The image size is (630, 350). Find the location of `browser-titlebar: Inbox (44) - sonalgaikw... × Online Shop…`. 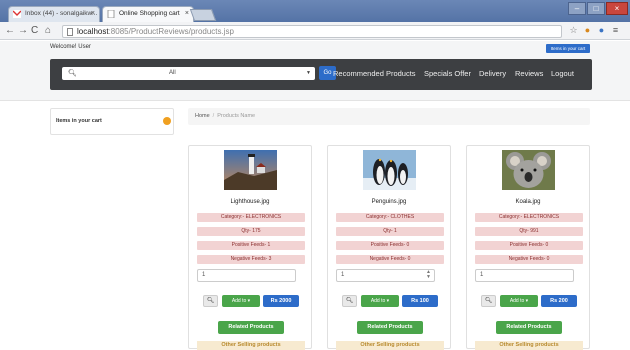

browser-titlebar: Inbox (44) - sonalgaikw... × Online Shop… is located at coordinates (315, 11).